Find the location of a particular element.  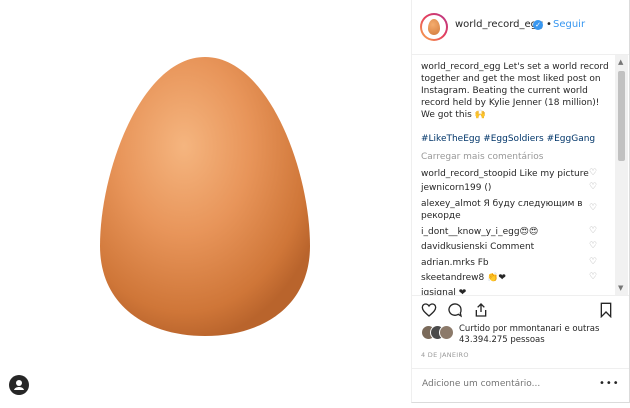

comment-icon is located at coordinates (455, 310).